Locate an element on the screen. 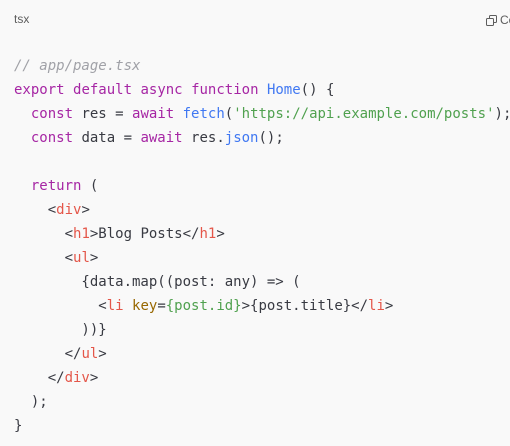 The height and width of the screenshot is (446, 510). code-token: () { is located at coordinates (317, 90).